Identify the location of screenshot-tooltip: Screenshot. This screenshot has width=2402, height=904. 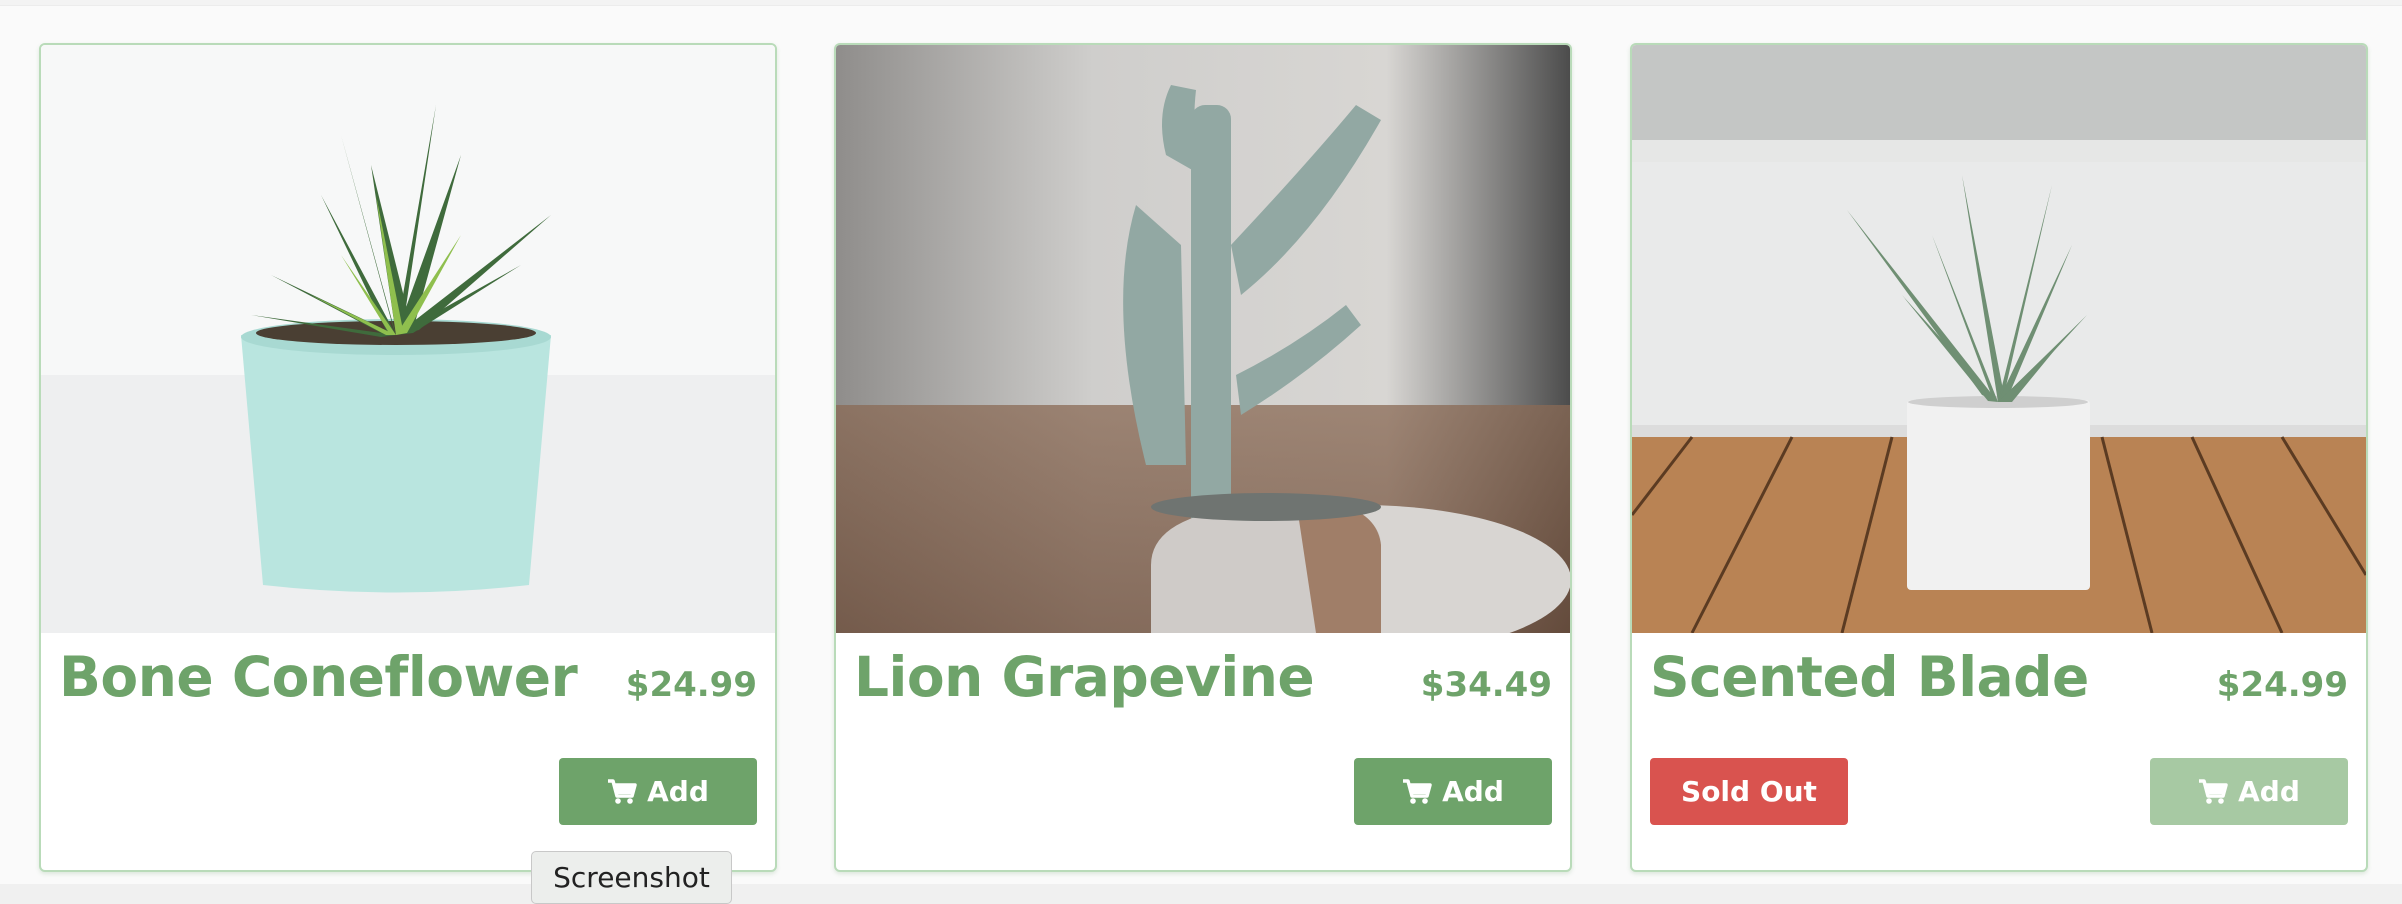
(631, 877).